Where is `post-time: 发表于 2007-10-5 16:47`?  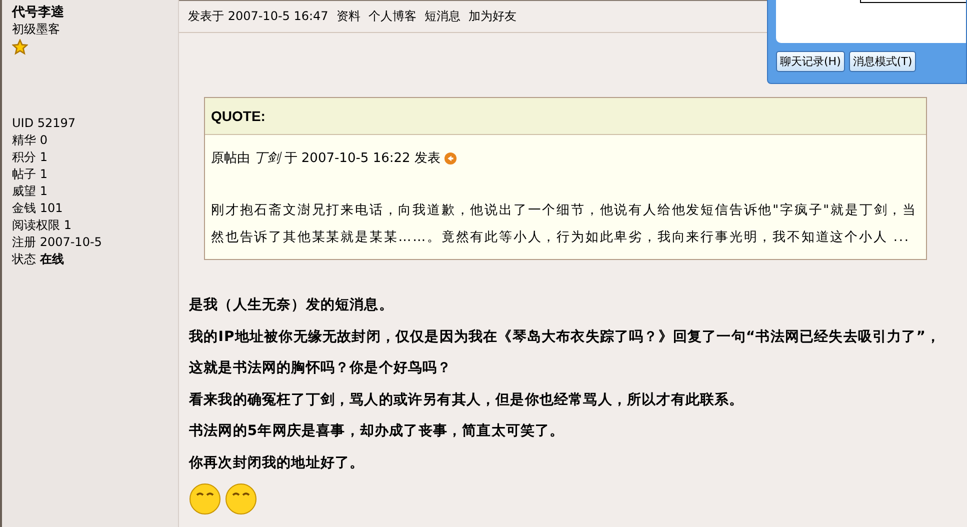
post-time: 发表于 2007-10-5 16:47 is located at coordinates (258, 16).